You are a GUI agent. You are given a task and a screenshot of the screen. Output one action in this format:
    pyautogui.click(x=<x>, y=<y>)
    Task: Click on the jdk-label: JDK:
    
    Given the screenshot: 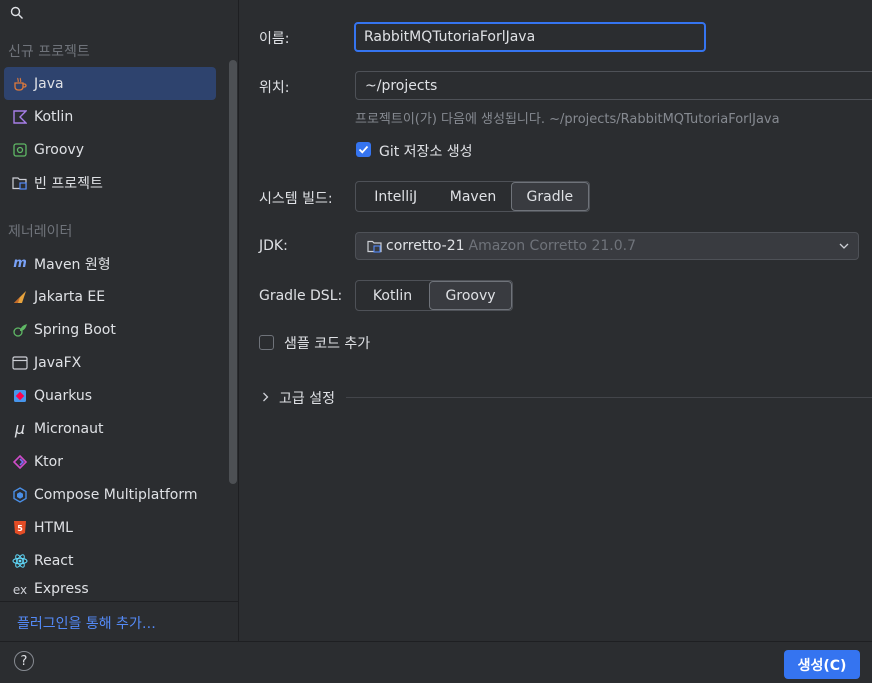 What is the action you would take?
    pyautogui.click(x=273, y=246)
    